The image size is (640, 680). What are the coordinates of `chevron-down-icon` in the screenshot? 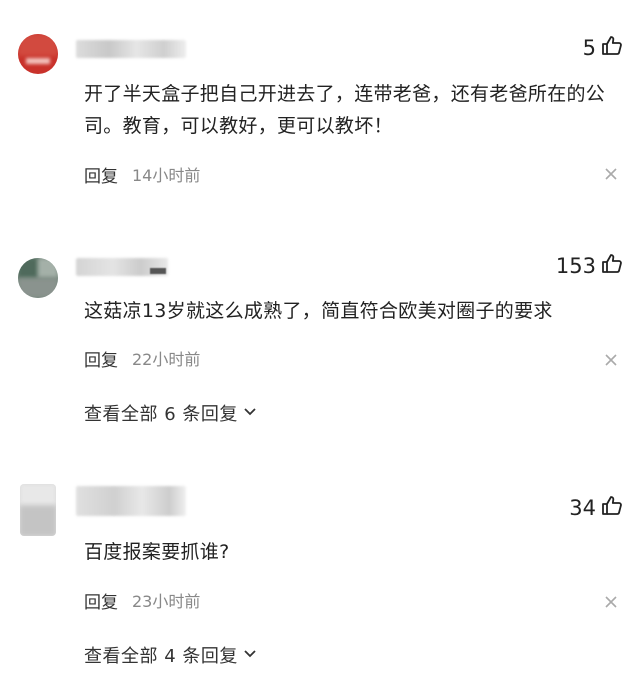 It's located at (248, 655).